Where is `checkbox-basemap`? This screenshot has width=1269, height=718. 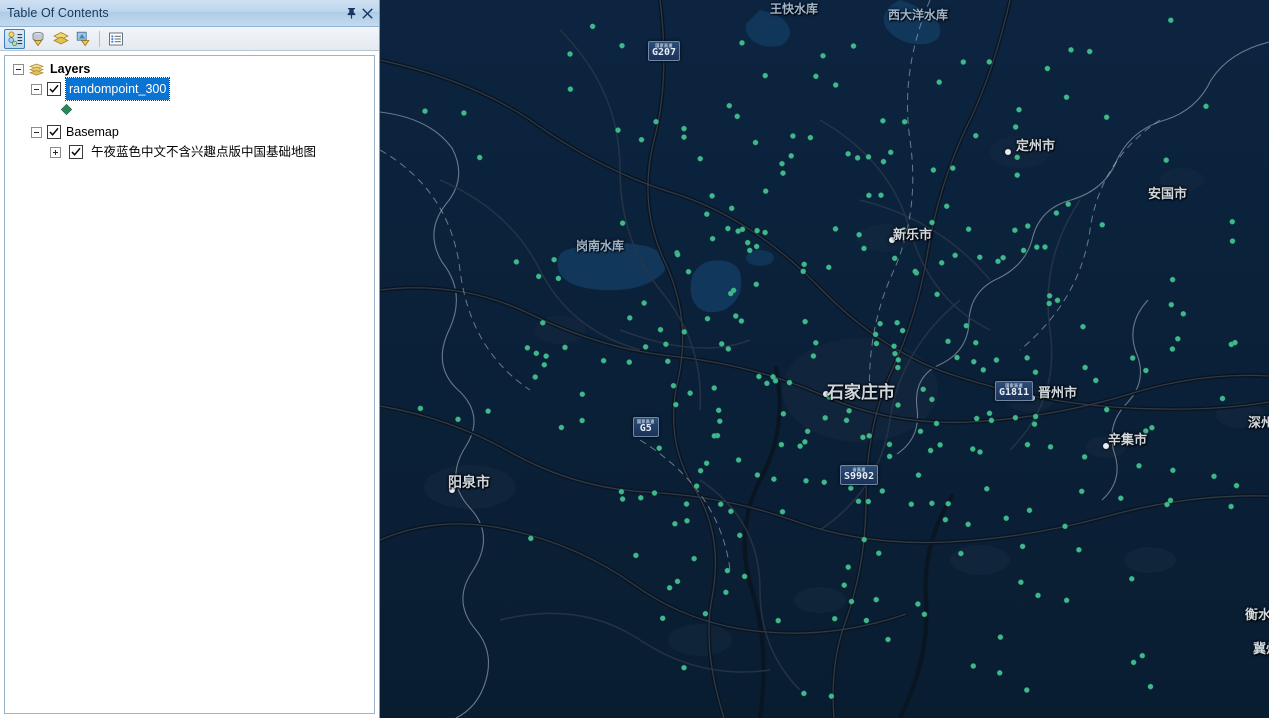 checkbox-basemap is located at coordinates (54, 132).